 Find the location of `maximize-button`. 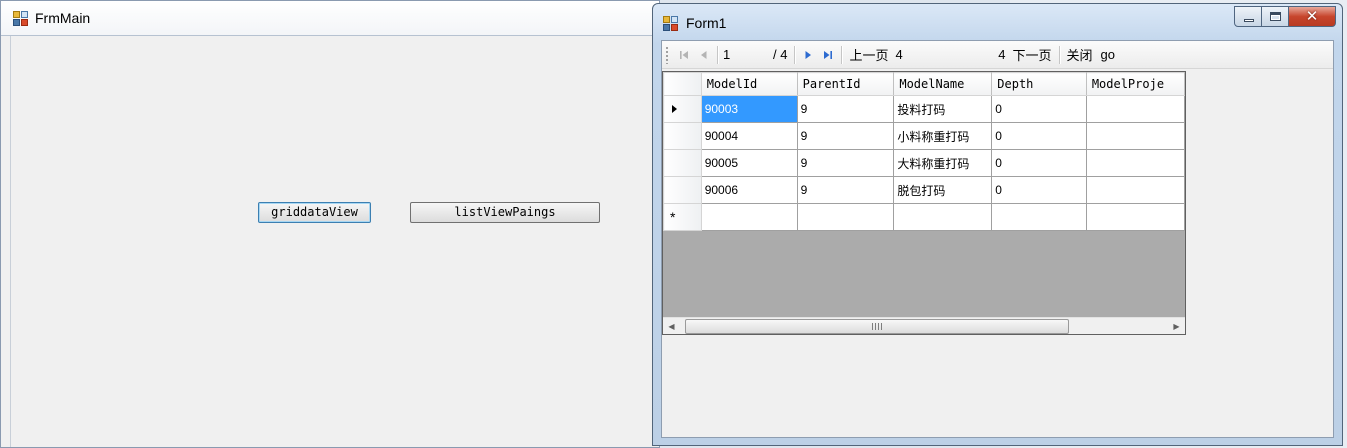

maximize-button is located at coordinates (1275, 16).